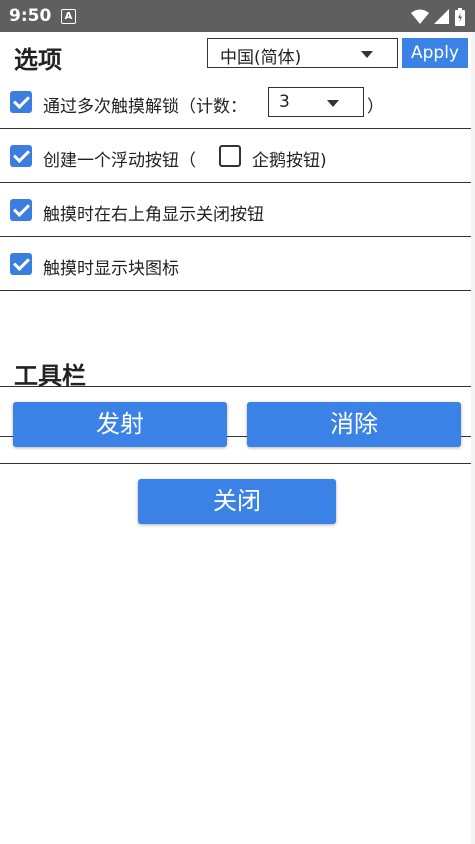  I want to click on option-row-unlock: 通过多次触摸解锁（计数： ）, so click(237, 102).